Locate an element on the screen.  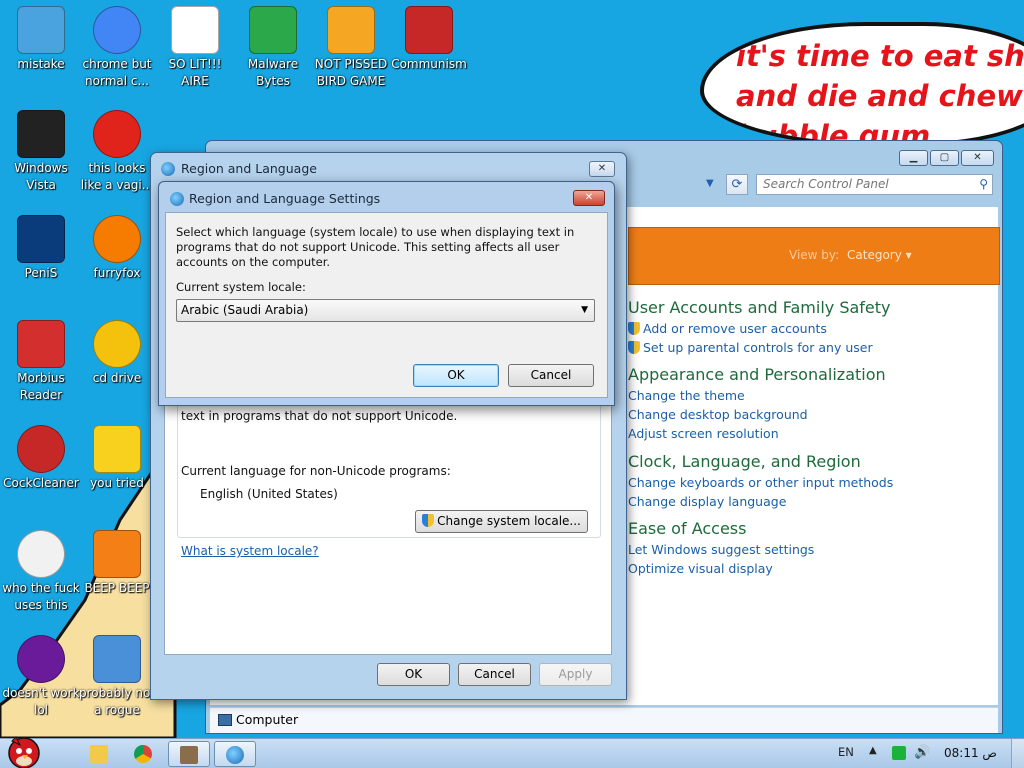
system-locale-select: Arabic (Saudi Arabia) ▼ is located at coordinates (385, 310).